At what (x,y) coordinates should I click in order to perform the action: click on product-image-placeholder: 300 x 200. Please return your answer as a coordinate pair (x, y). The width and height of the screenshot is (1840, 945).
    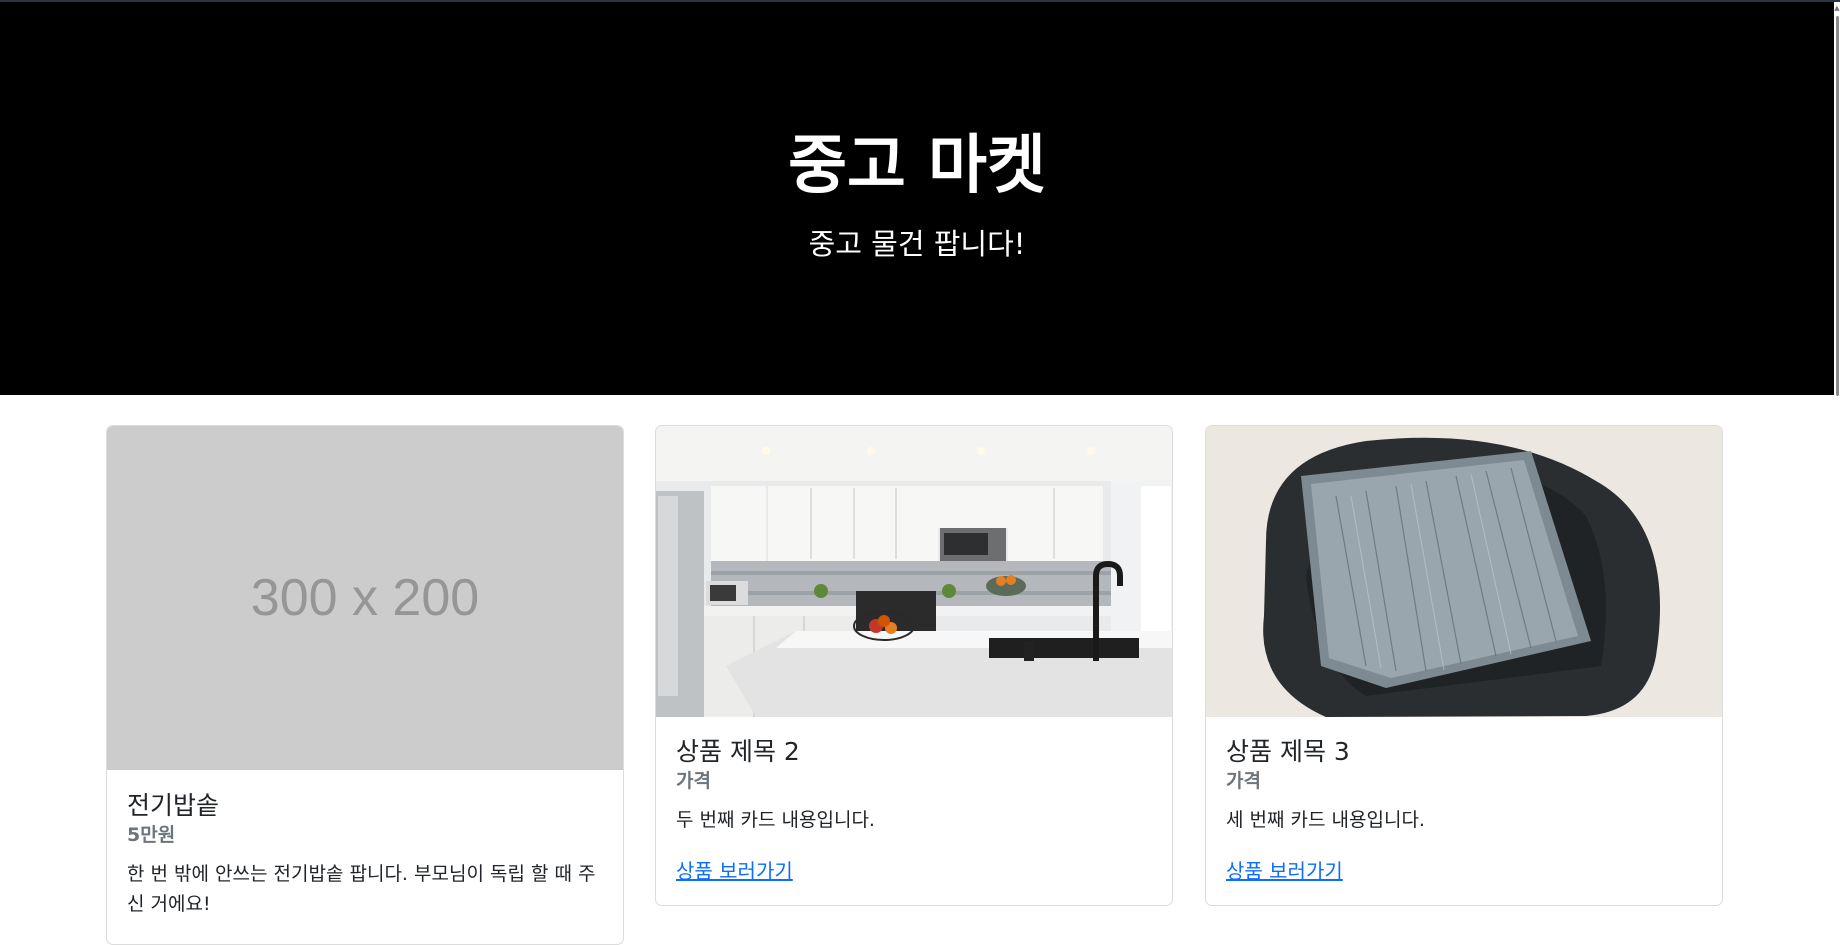
    Looking at the image, I should click on (365, 598).